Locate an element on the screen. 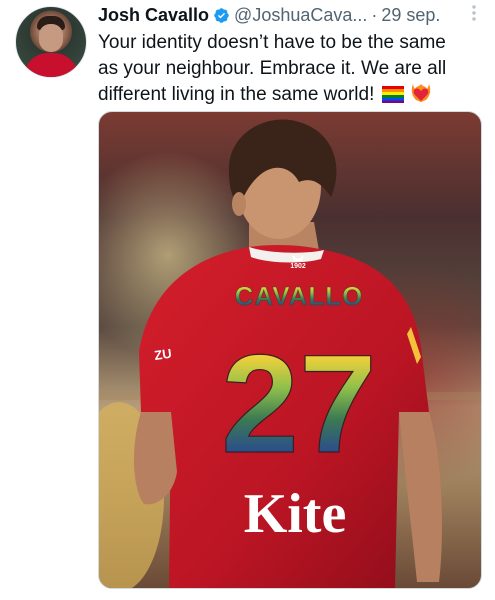 The width and height of the screenshot is (495, 600). player-right-arm is located at coordinates (420, 497).